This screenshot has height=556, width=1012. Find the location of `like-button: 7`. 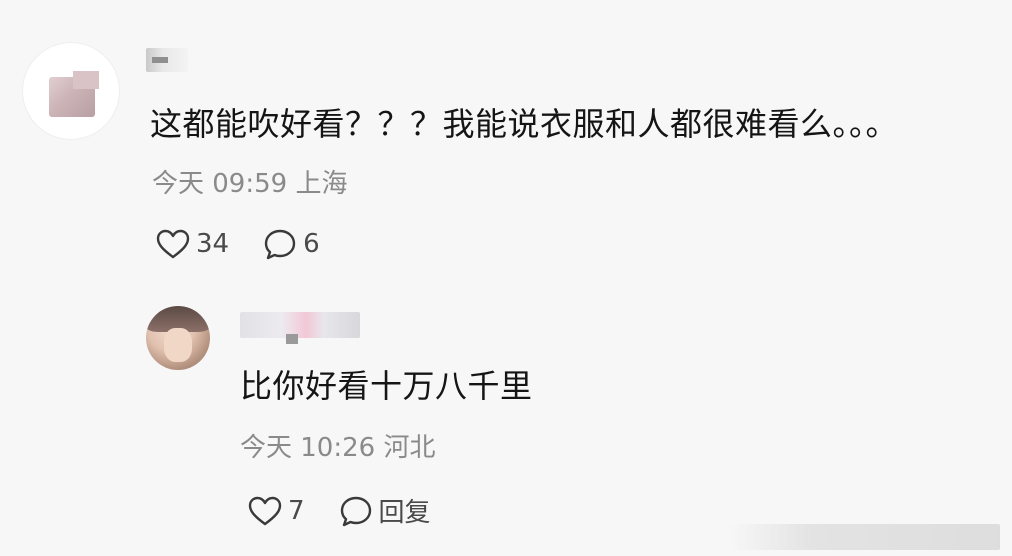

like-button: 7 is located at coordinates (276, 511).